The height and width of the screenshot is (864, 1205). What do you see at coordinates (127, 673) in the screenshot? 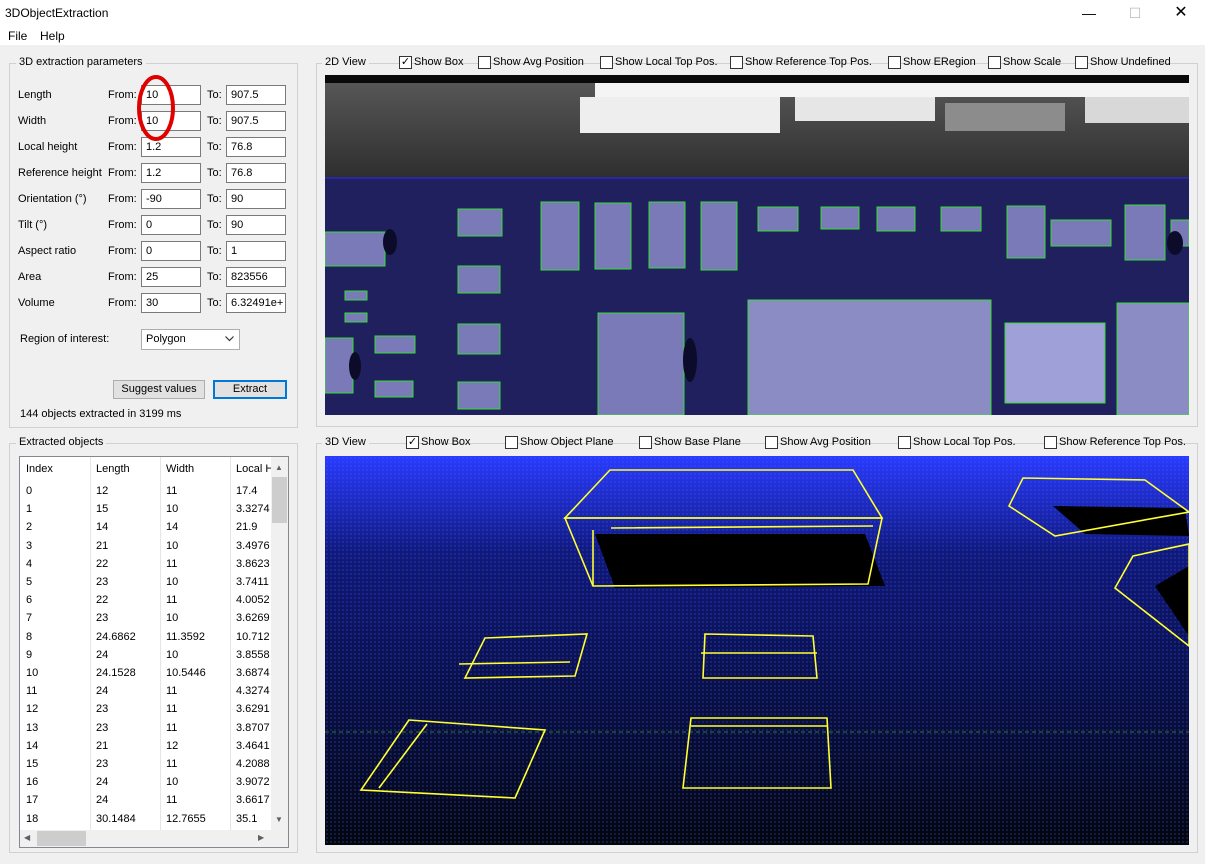
I see `table-cell: 24.1528` at bounding box center [127, 673].